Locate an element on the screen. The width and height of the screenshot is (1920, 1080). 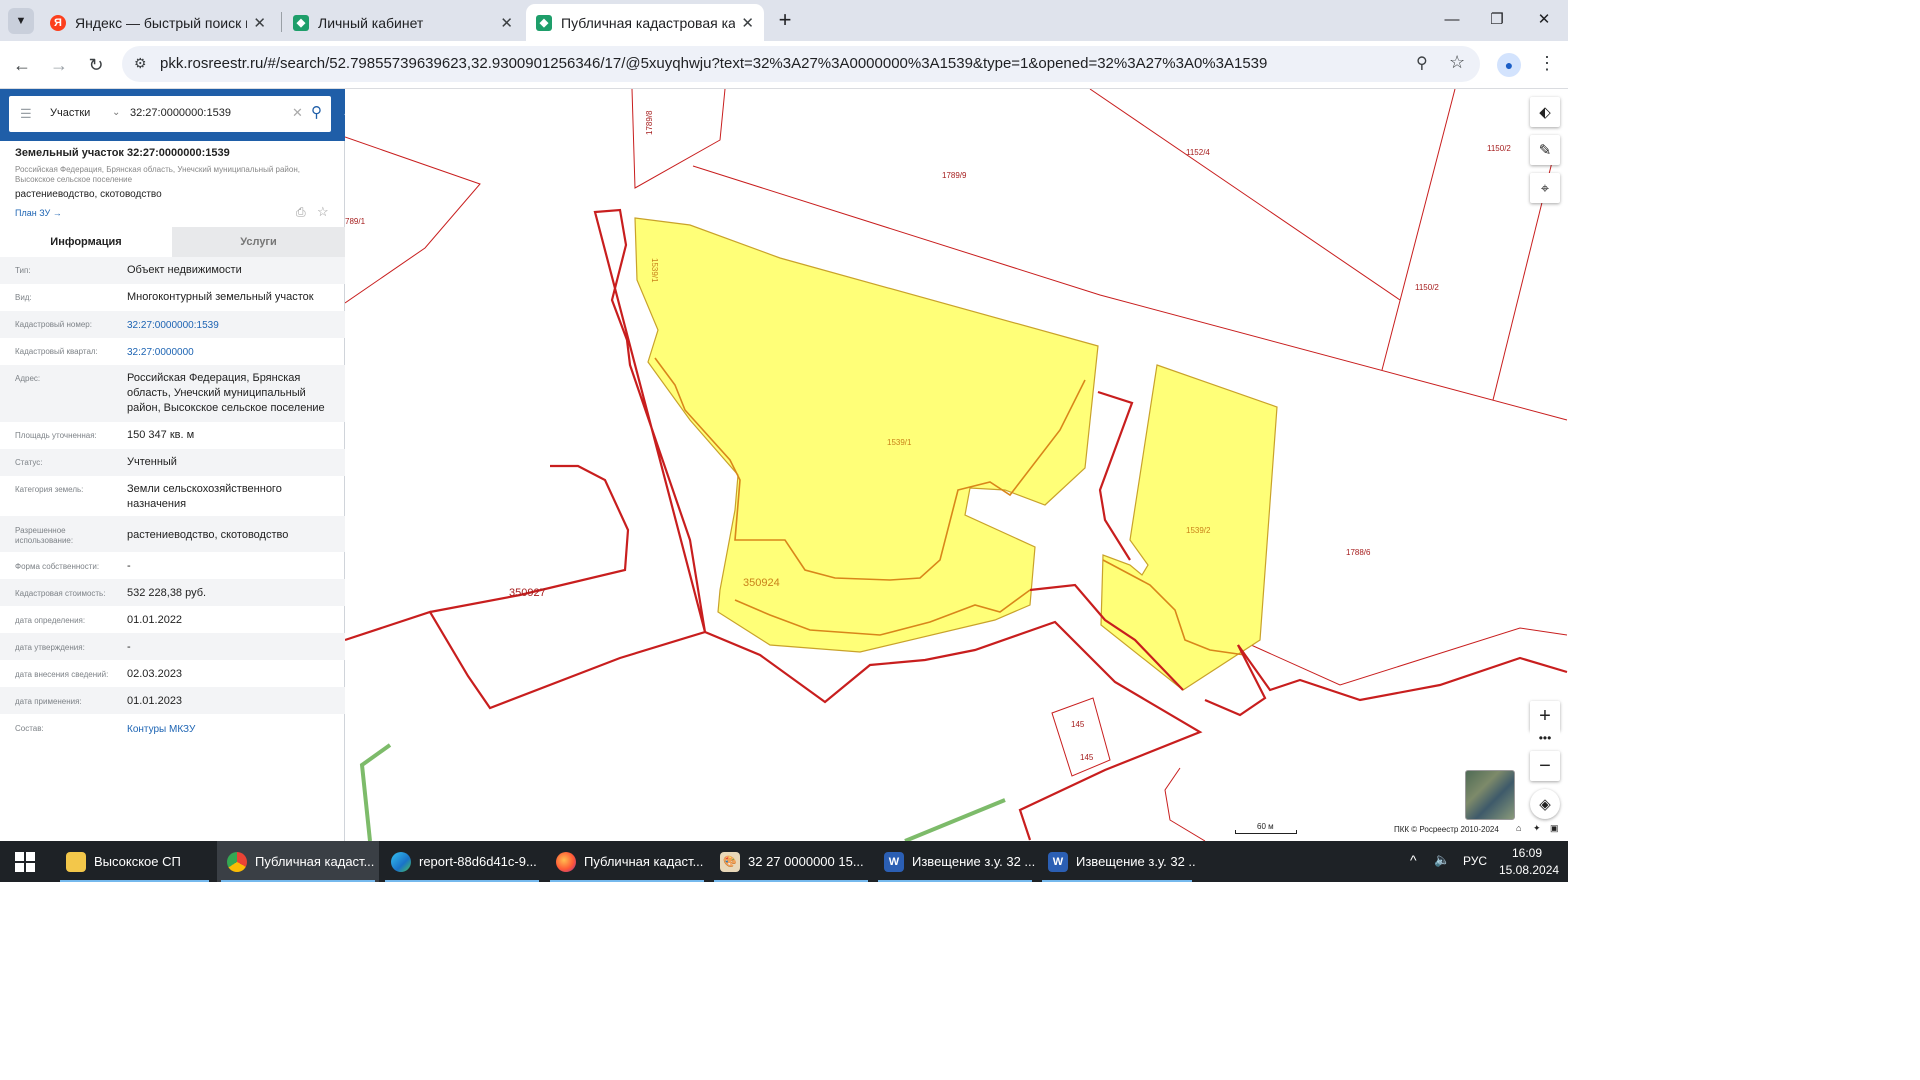
tab-services: Услуги is located at coordinates (258, 242).